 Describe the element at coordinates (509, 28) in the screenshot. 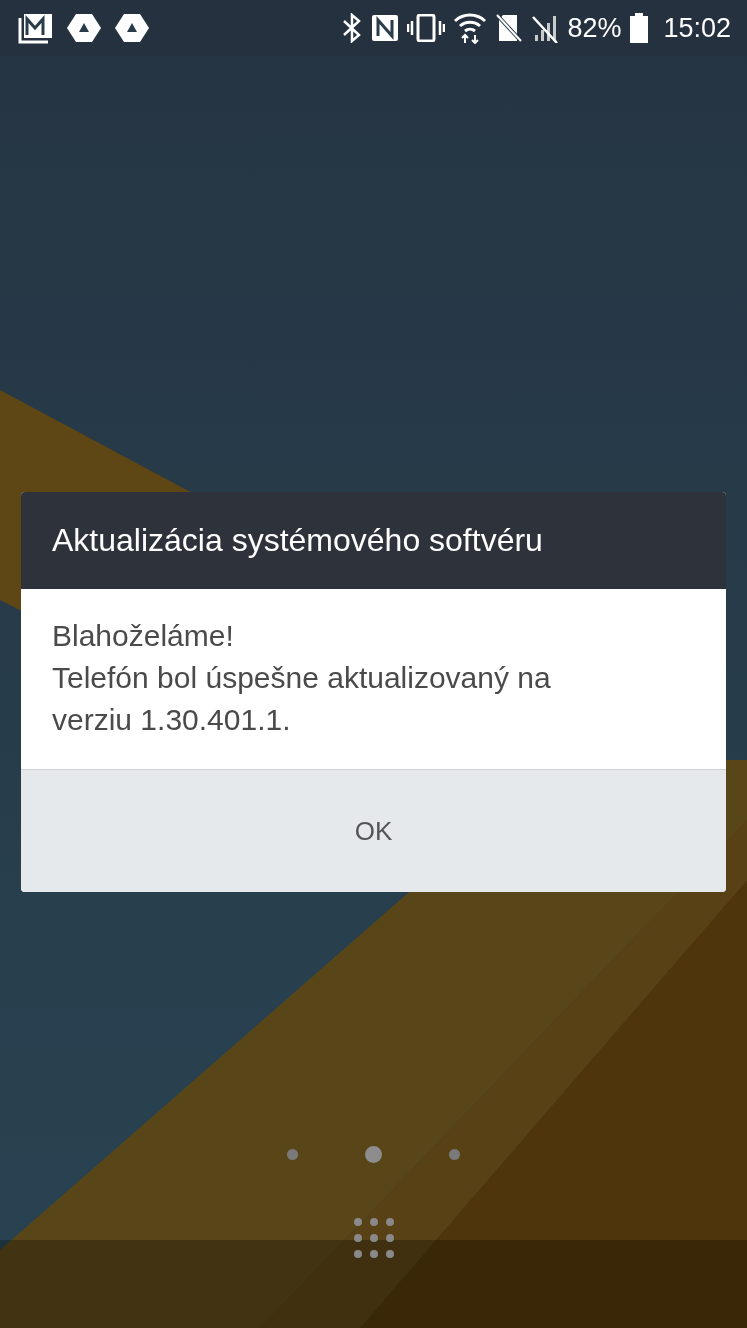

I see `no-sim-icon` at that location.